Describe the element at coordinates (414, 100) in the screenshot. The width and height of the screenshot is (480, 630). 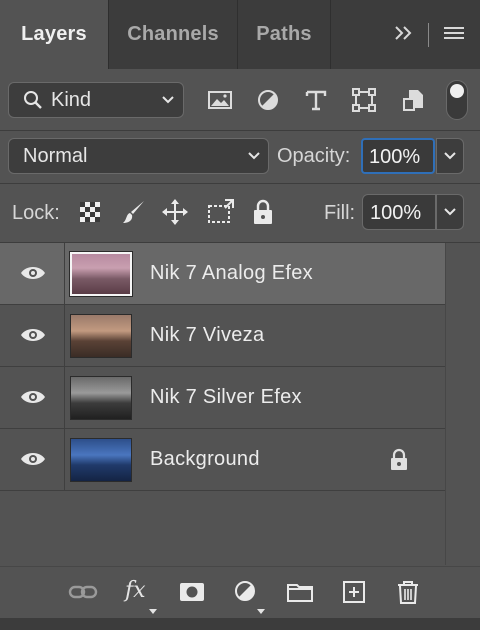
I see `smart-object-filter-icon` at that location.